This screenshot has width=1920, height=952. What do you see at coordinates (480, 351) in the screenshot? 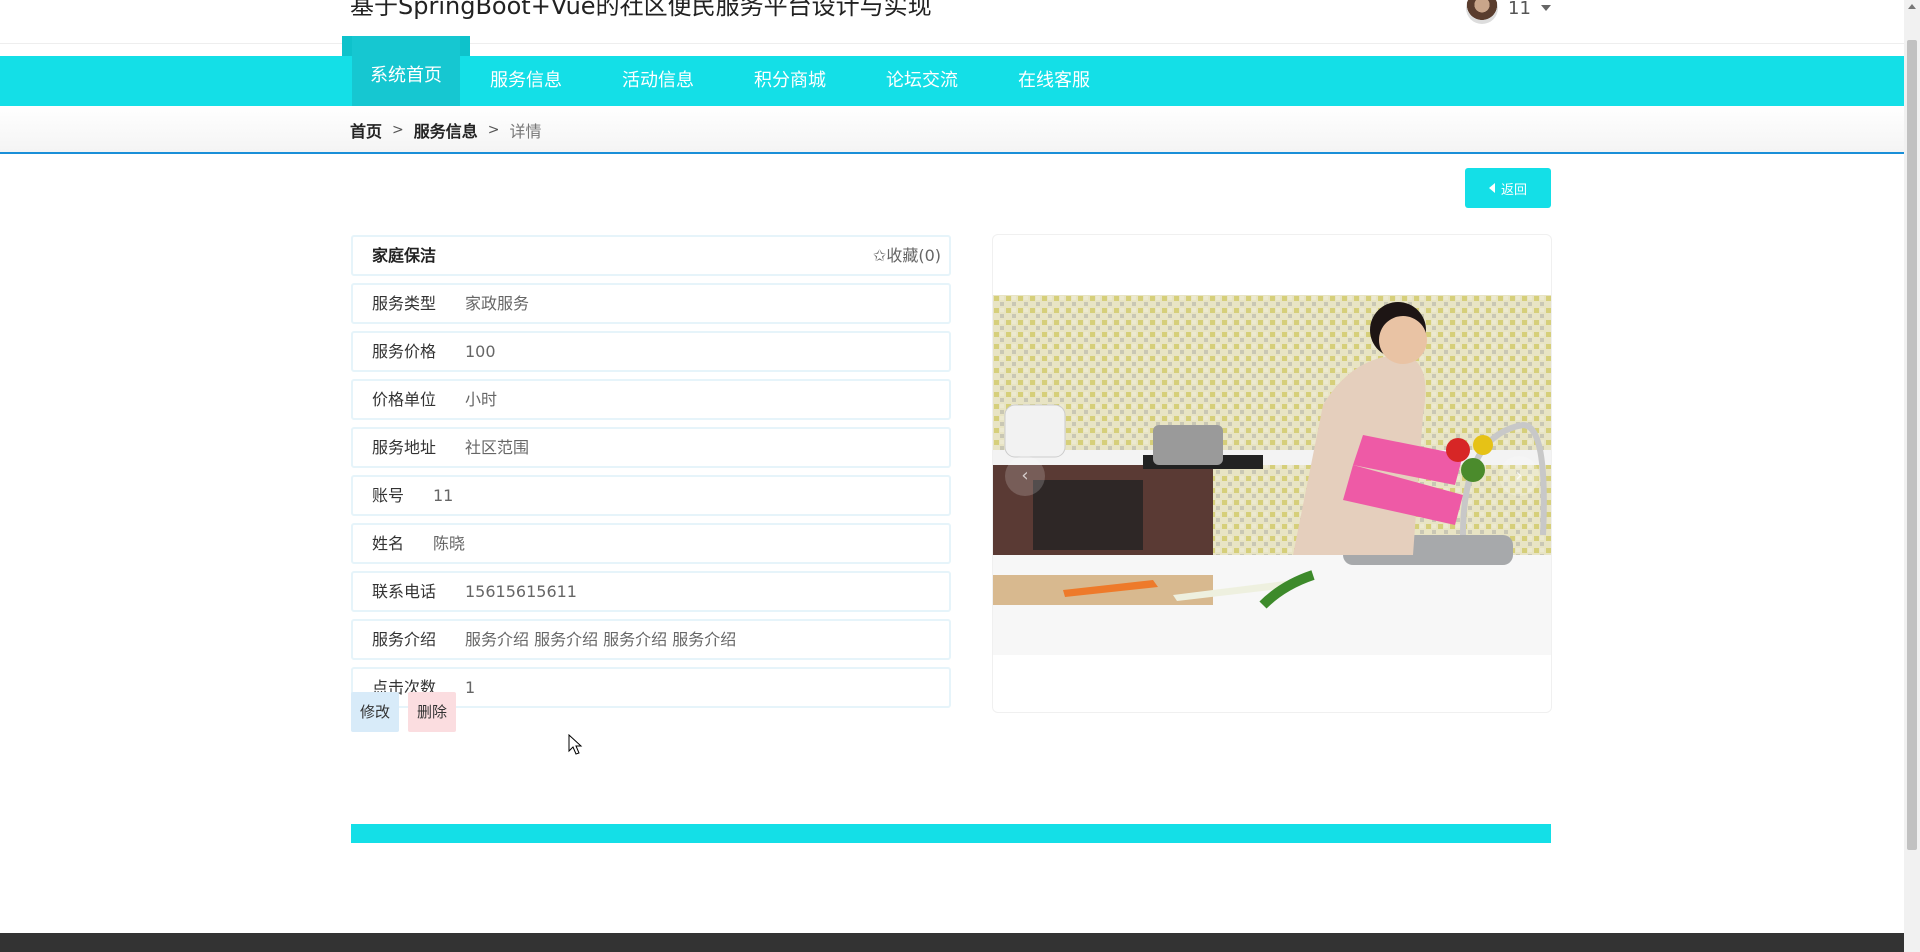
I see `field-value: 100` at bounding box center [480, 351].